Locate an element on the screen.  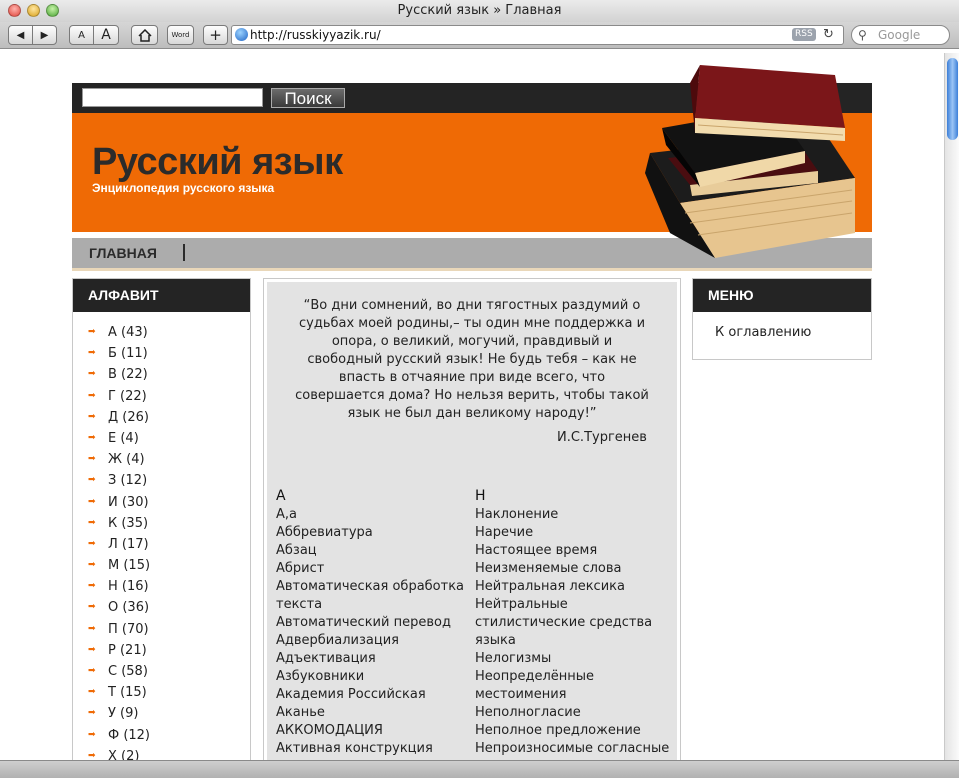
term-link: Нейтральные is located at coordinates (572, 605).